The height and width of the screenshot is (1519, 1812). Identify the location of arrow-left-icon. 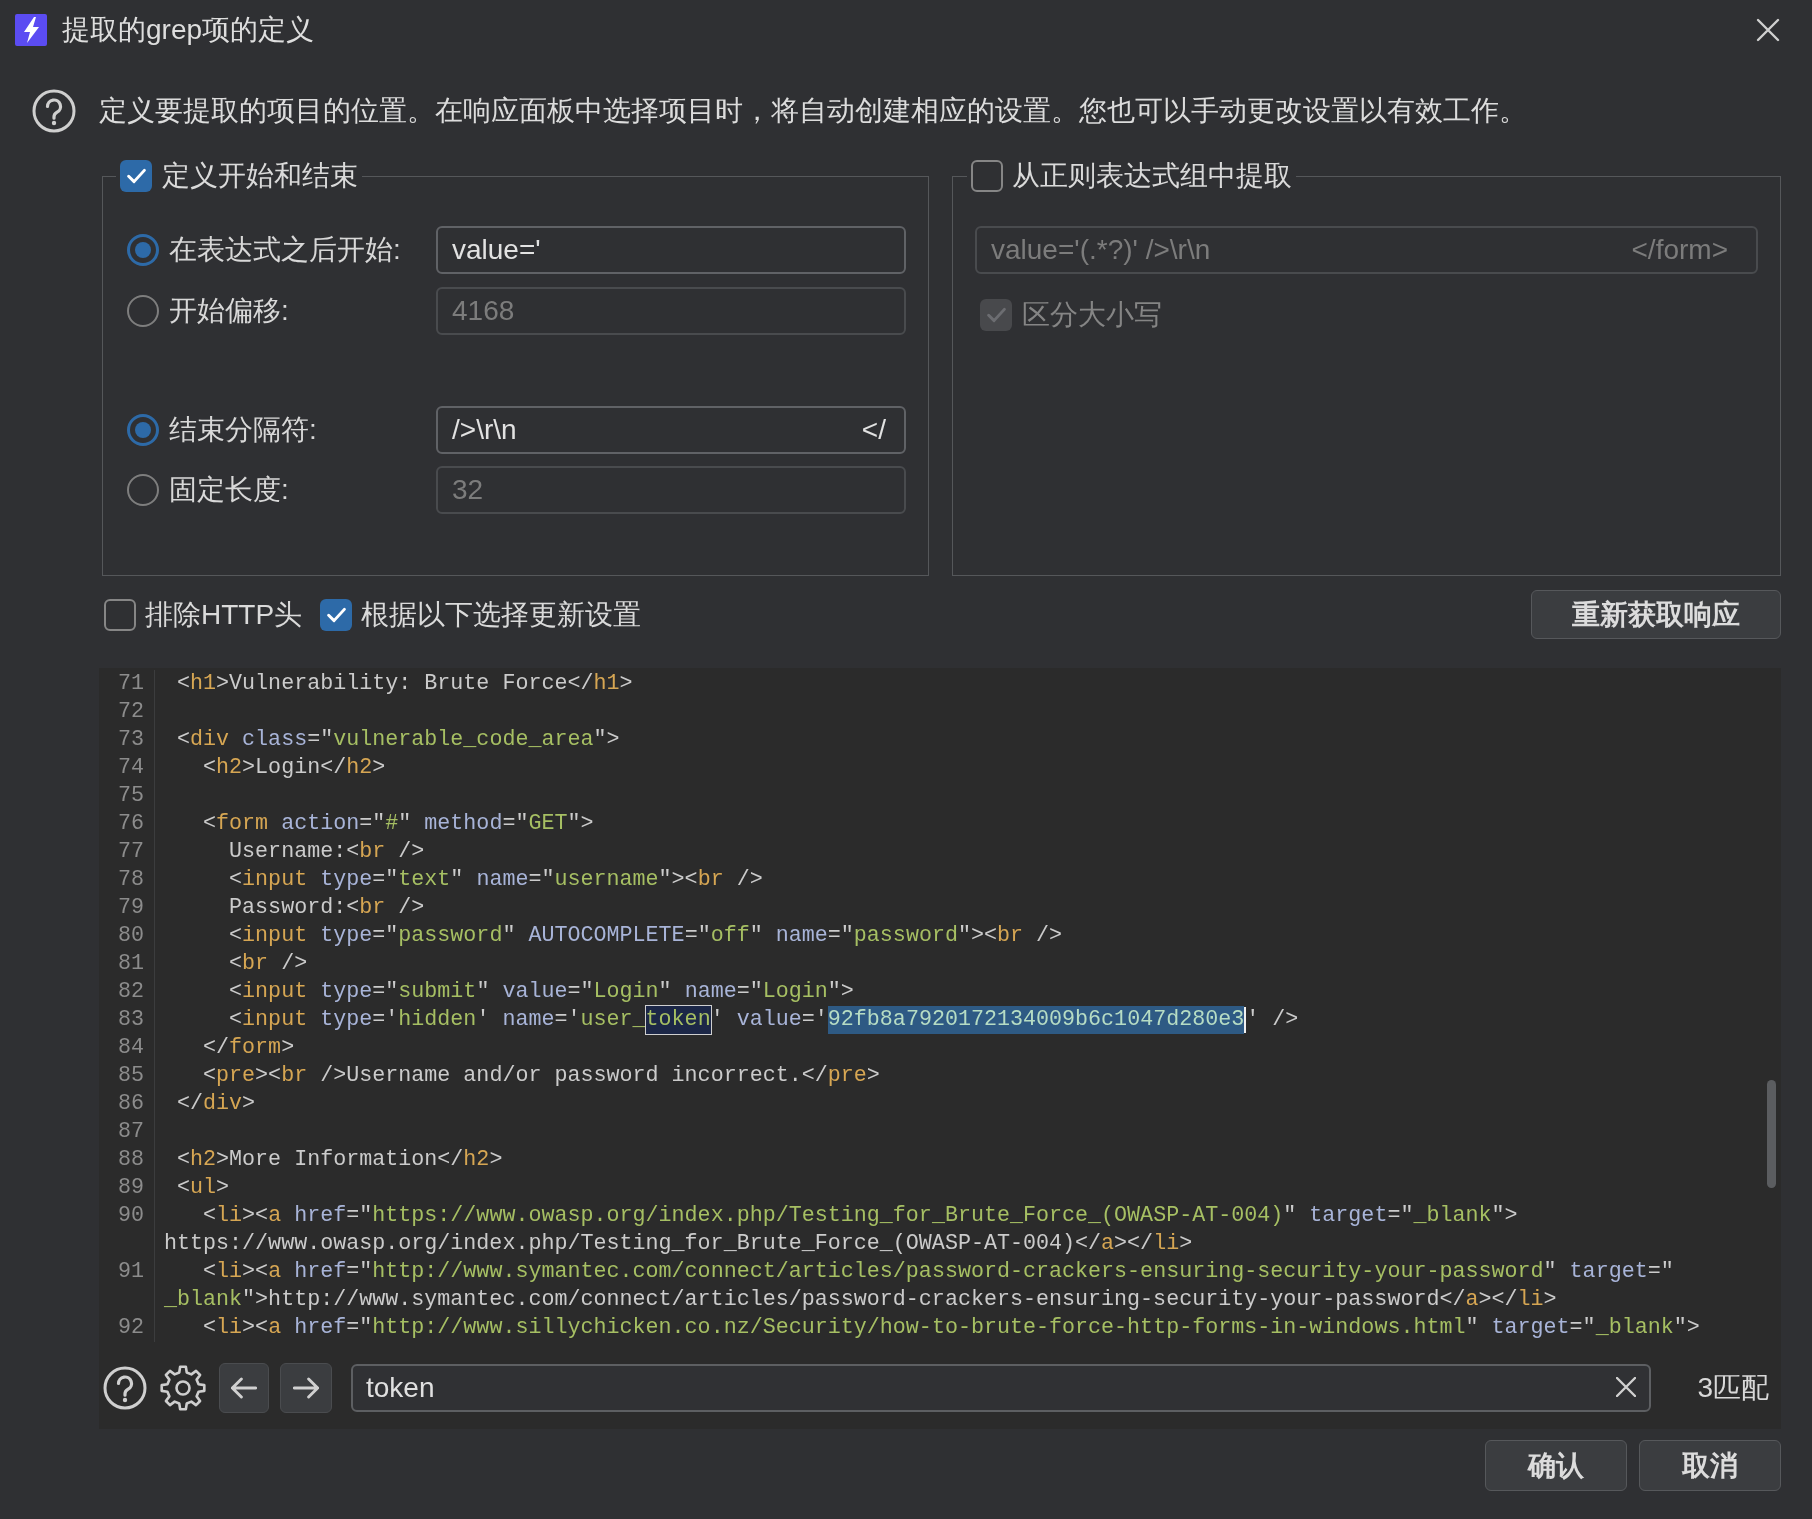
(244, 1387).